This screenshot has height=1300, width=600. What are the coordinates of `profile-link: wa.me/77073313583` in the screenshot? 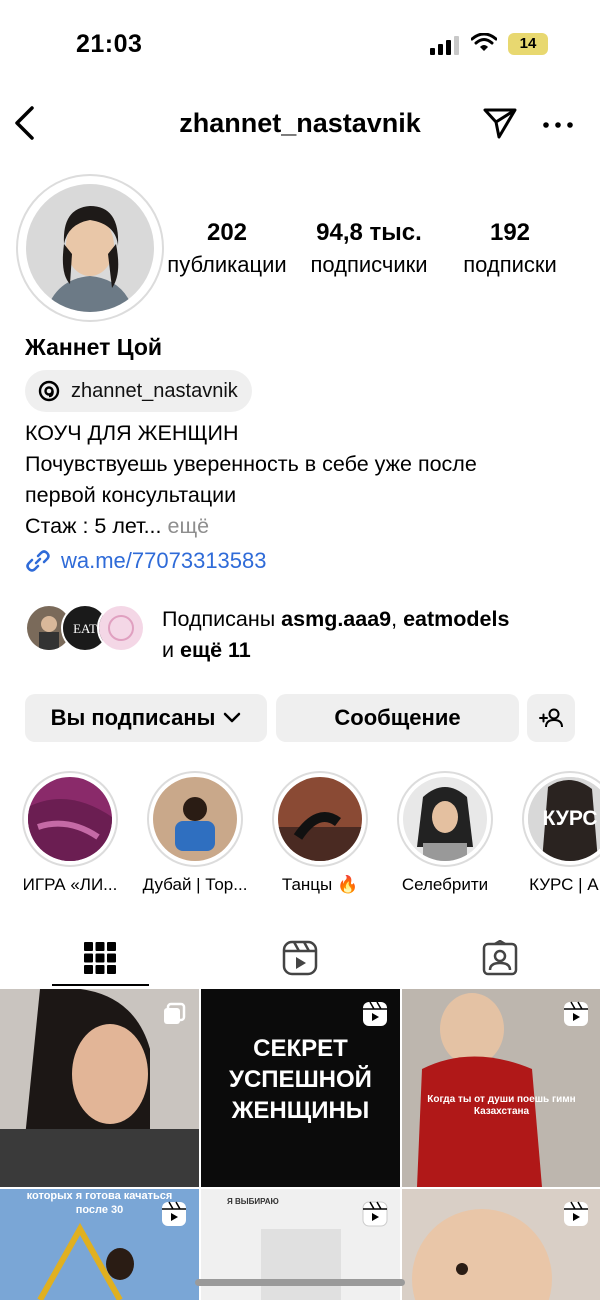 It's located at (146, 561).